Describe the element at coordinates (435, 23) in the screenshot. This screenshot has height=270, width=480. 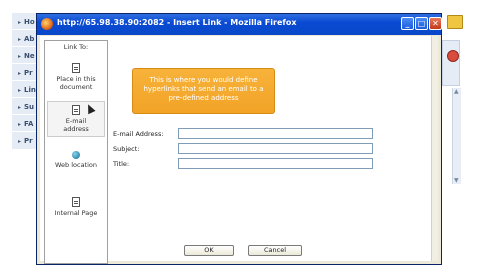
I see `close-button: ✕` at that location.